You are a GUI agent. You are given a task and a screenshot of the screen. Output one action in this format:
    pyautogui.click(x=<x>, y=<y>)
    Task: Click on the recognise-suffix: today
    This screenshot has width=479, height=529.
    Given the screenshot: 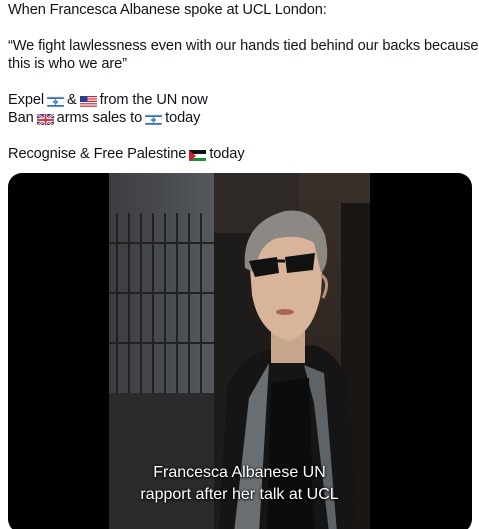 What is the action you would take?
    pyautogui.click(x=227, y=154)
    